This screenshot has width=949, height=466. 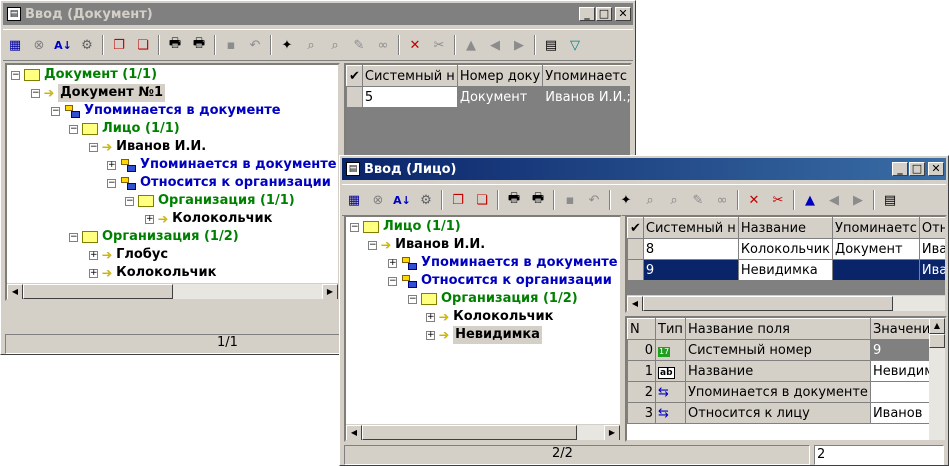 I want to click on table-row: 5 Документ Иванов И.И.;, so click(x=488, y=97).